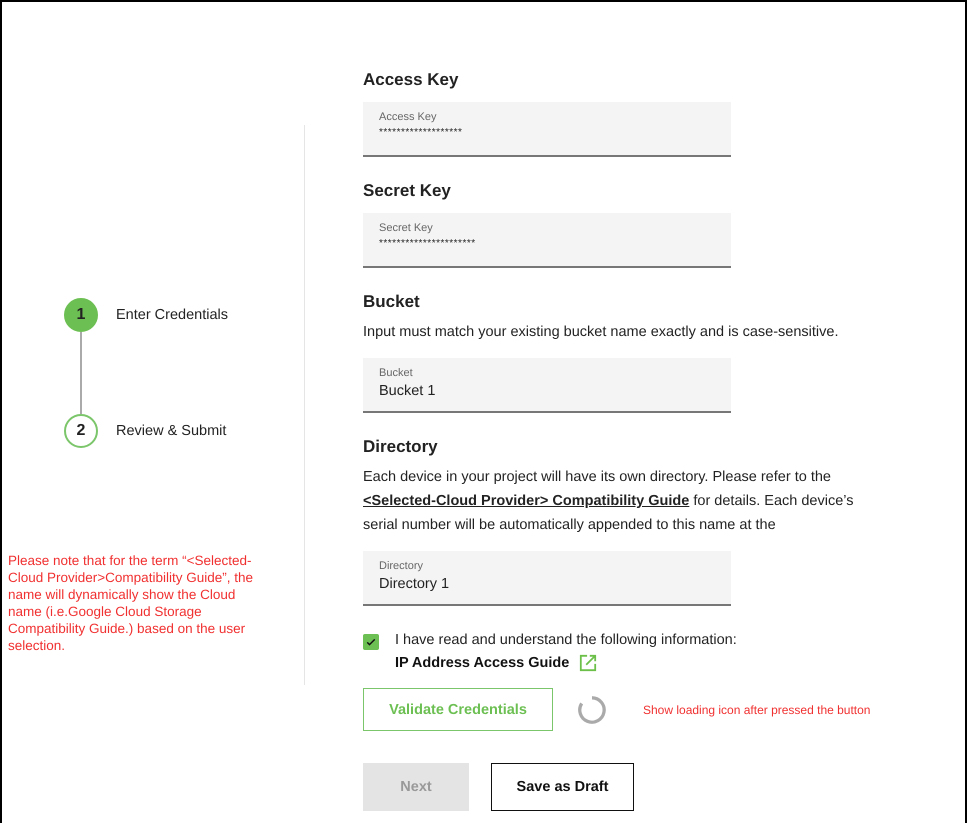  What do you see at coordinates (401, 566) in the screenshot?
I see `field-label: Directory` at bounding box center [401, 566].